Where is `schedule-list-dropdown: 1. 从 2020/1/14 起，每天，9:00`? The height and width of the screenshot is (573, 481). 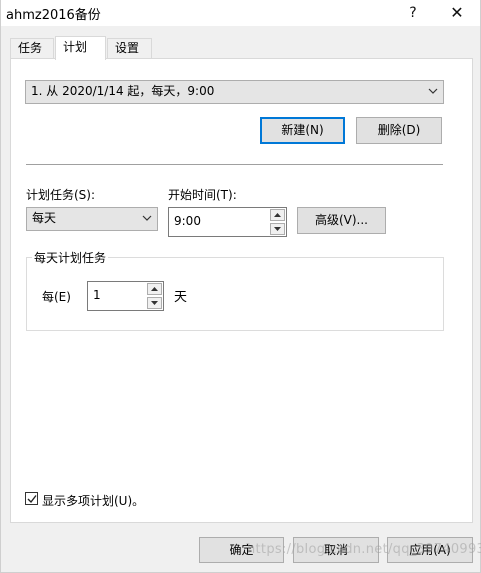 schedule-list-dropdown: 1. 从 2020/1/14 起，每天，9:00 is located at coordinates (234, 92).